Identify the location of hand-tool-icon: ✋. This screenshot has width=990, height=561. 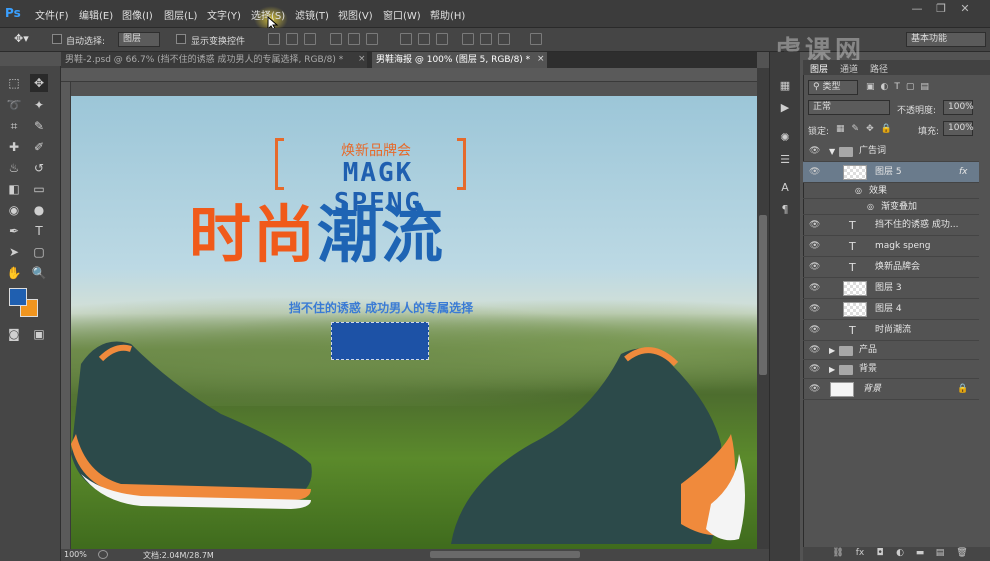
(14, 273).